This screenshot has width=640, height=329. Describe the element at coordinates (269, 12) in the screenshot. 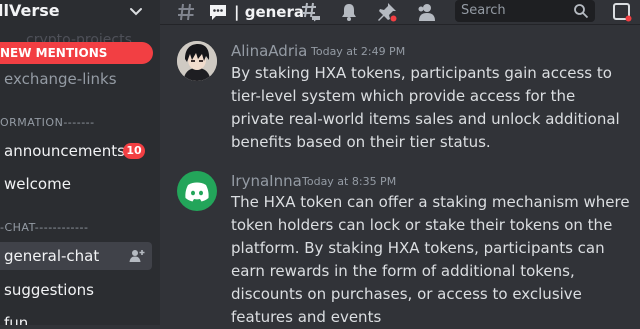

I see `channel-title: | genera` at that location.